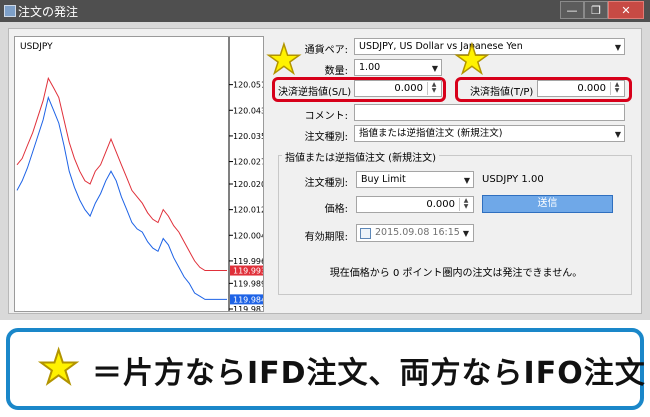 The height and width of the screenshot is (417, 650). What do you see at coordinates (248, 235) in the screenshot?
I see `price-tick-label: 120.004` at bounding box center [248, 235].